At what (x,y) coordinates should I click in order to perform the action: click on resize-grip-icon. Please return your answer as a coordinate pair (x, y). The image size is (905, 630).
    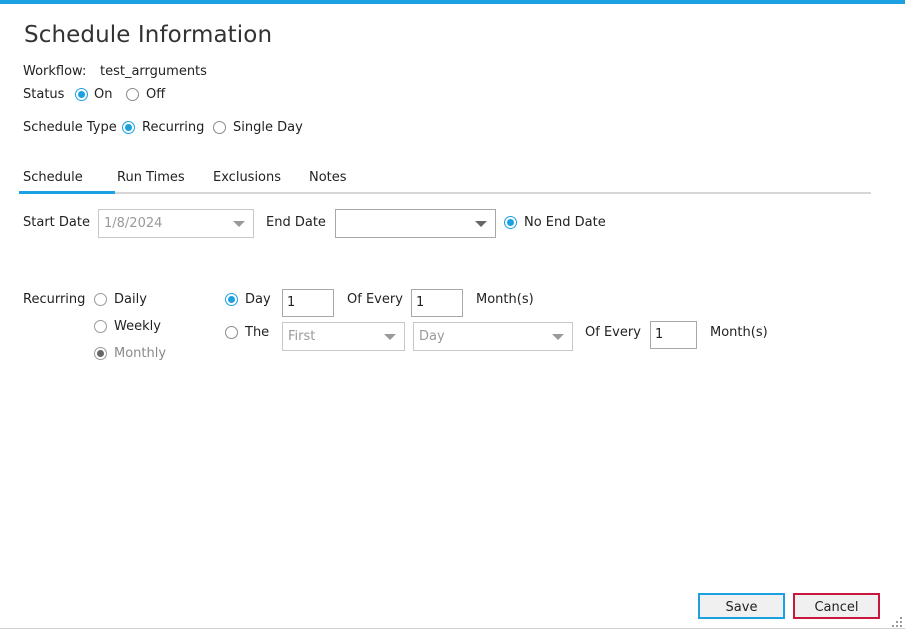
    Looking at the image, I should click on (897, 622).